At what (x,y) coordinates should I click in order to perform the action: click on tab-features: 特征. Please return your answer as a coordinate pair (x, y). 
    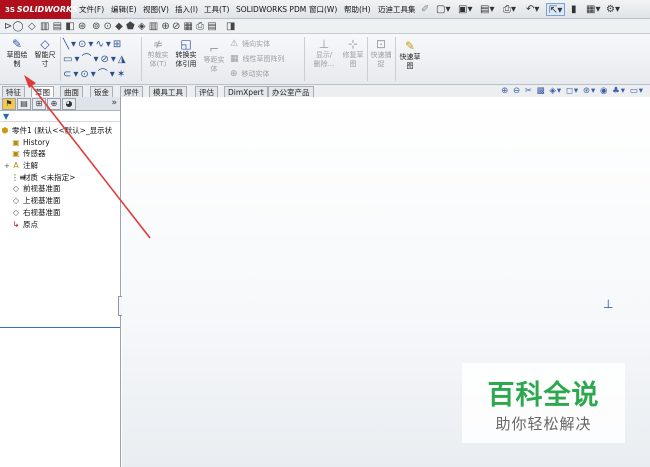
    Looking at the image, I should click on (13, 91).